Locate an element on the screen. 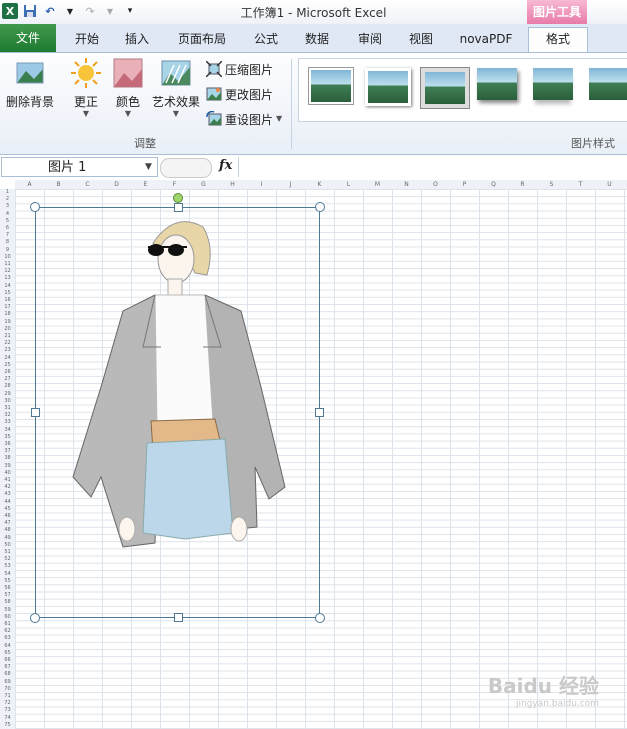 Image resolution: width=627 pixels, height=729 pixels. row-header: 21 is located at coordinates (7, 336).